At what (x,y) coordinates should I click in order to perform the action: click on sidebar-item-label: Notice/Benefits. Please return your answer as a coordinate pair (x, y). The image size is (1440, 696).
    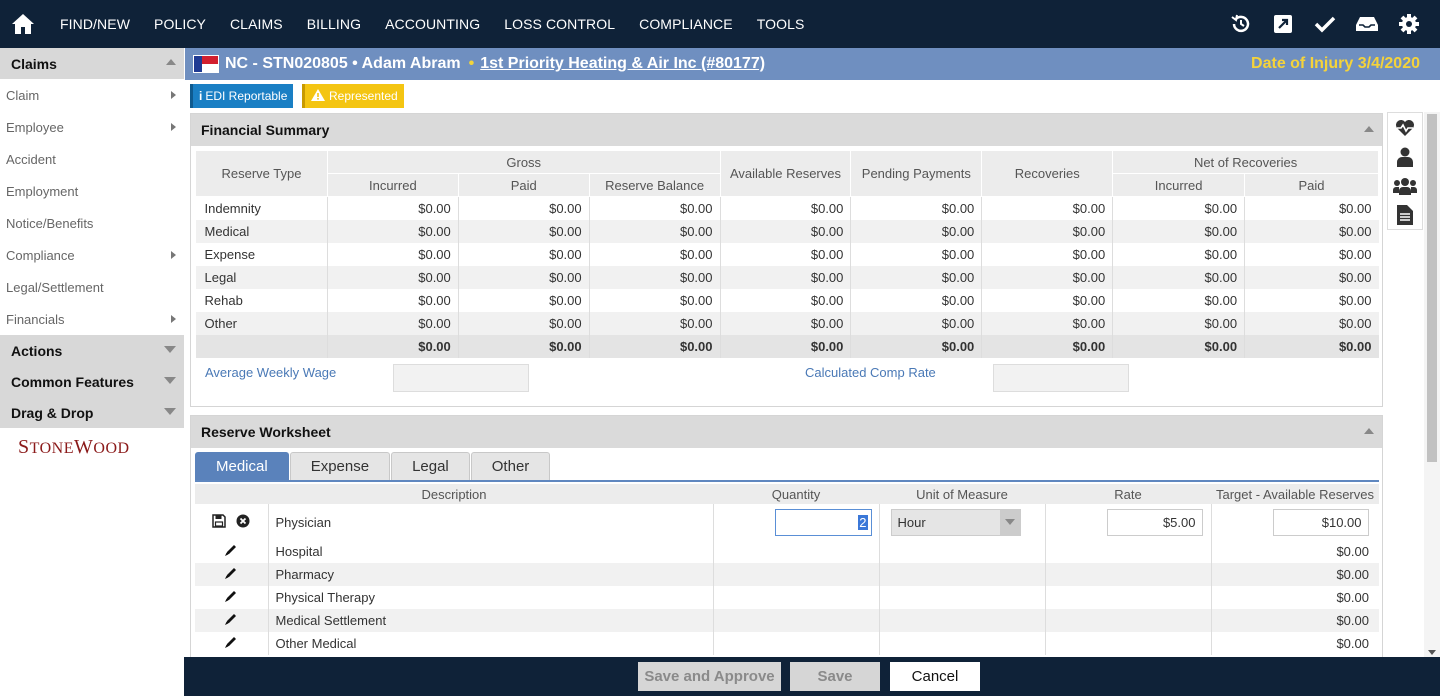
    Looking at the image, I should click on (50, 223).